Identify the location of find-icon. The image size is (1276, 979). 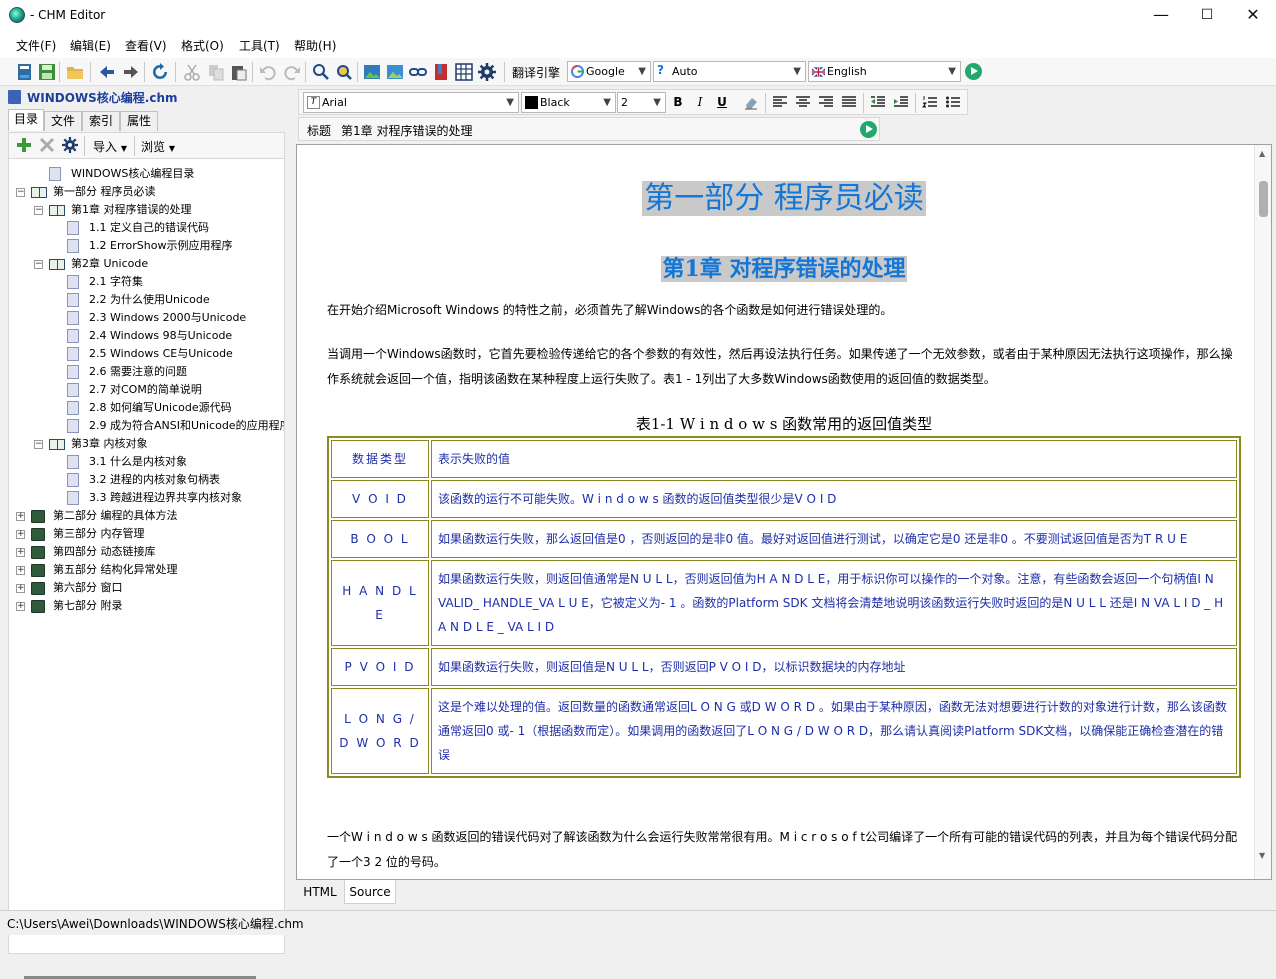
(321, 72).